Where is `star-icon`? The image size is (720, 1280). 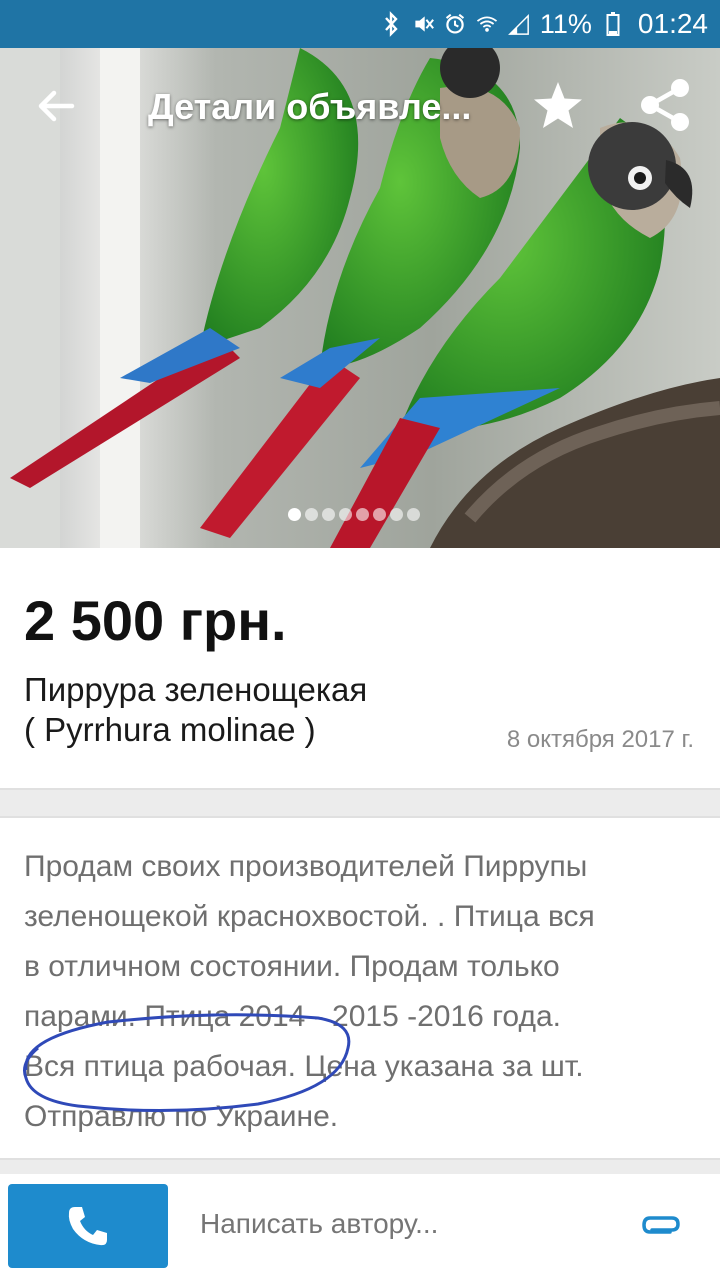 star-icon is located at coordinates (558, 106).